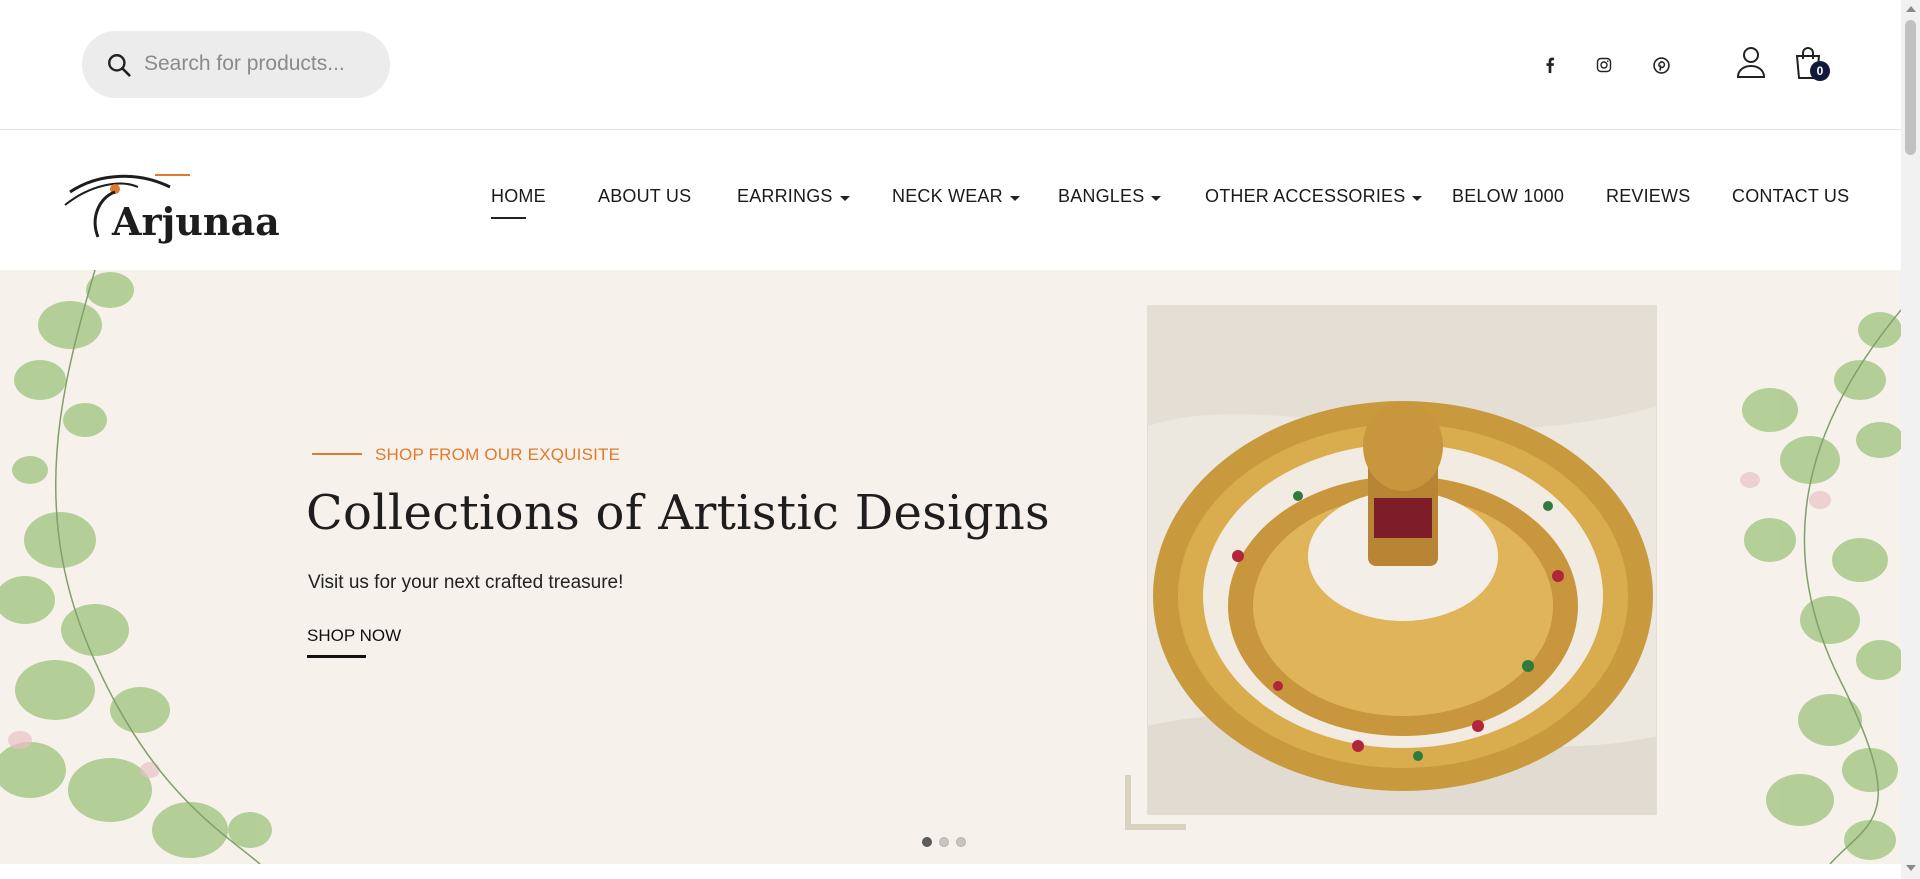  What do you see at coordinates (678, 513) in the screenshot?
I see `hero-title: Collections of Artistic Designs` at bounding box center [678, 513].